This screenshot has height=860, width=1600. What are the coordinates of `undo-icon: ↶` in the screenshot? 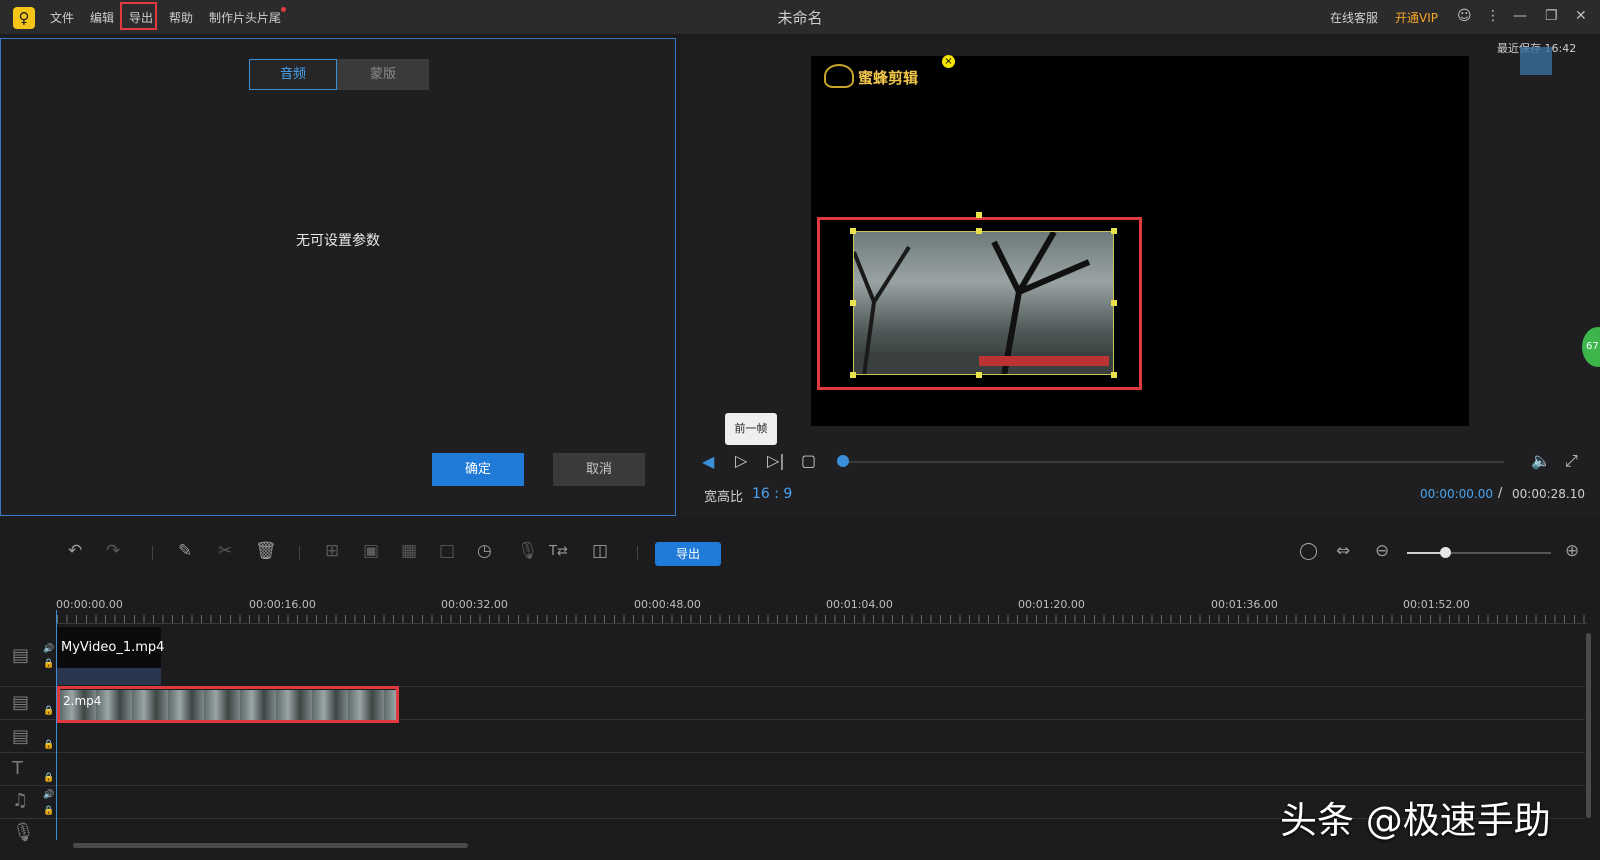 It's located at (75, 551).